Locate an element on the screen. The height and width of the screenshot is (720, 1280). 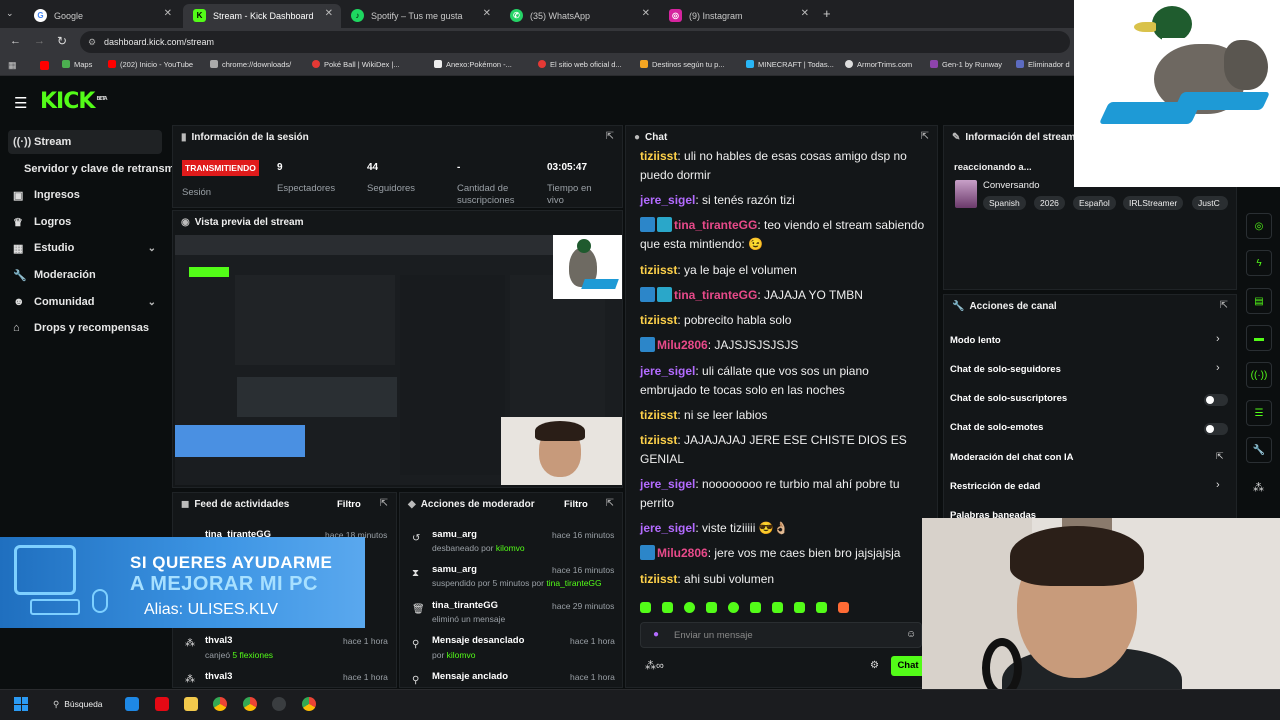
sidebar-item-moderacion: 🔧 Moderación is located at coordinates (85, 275).